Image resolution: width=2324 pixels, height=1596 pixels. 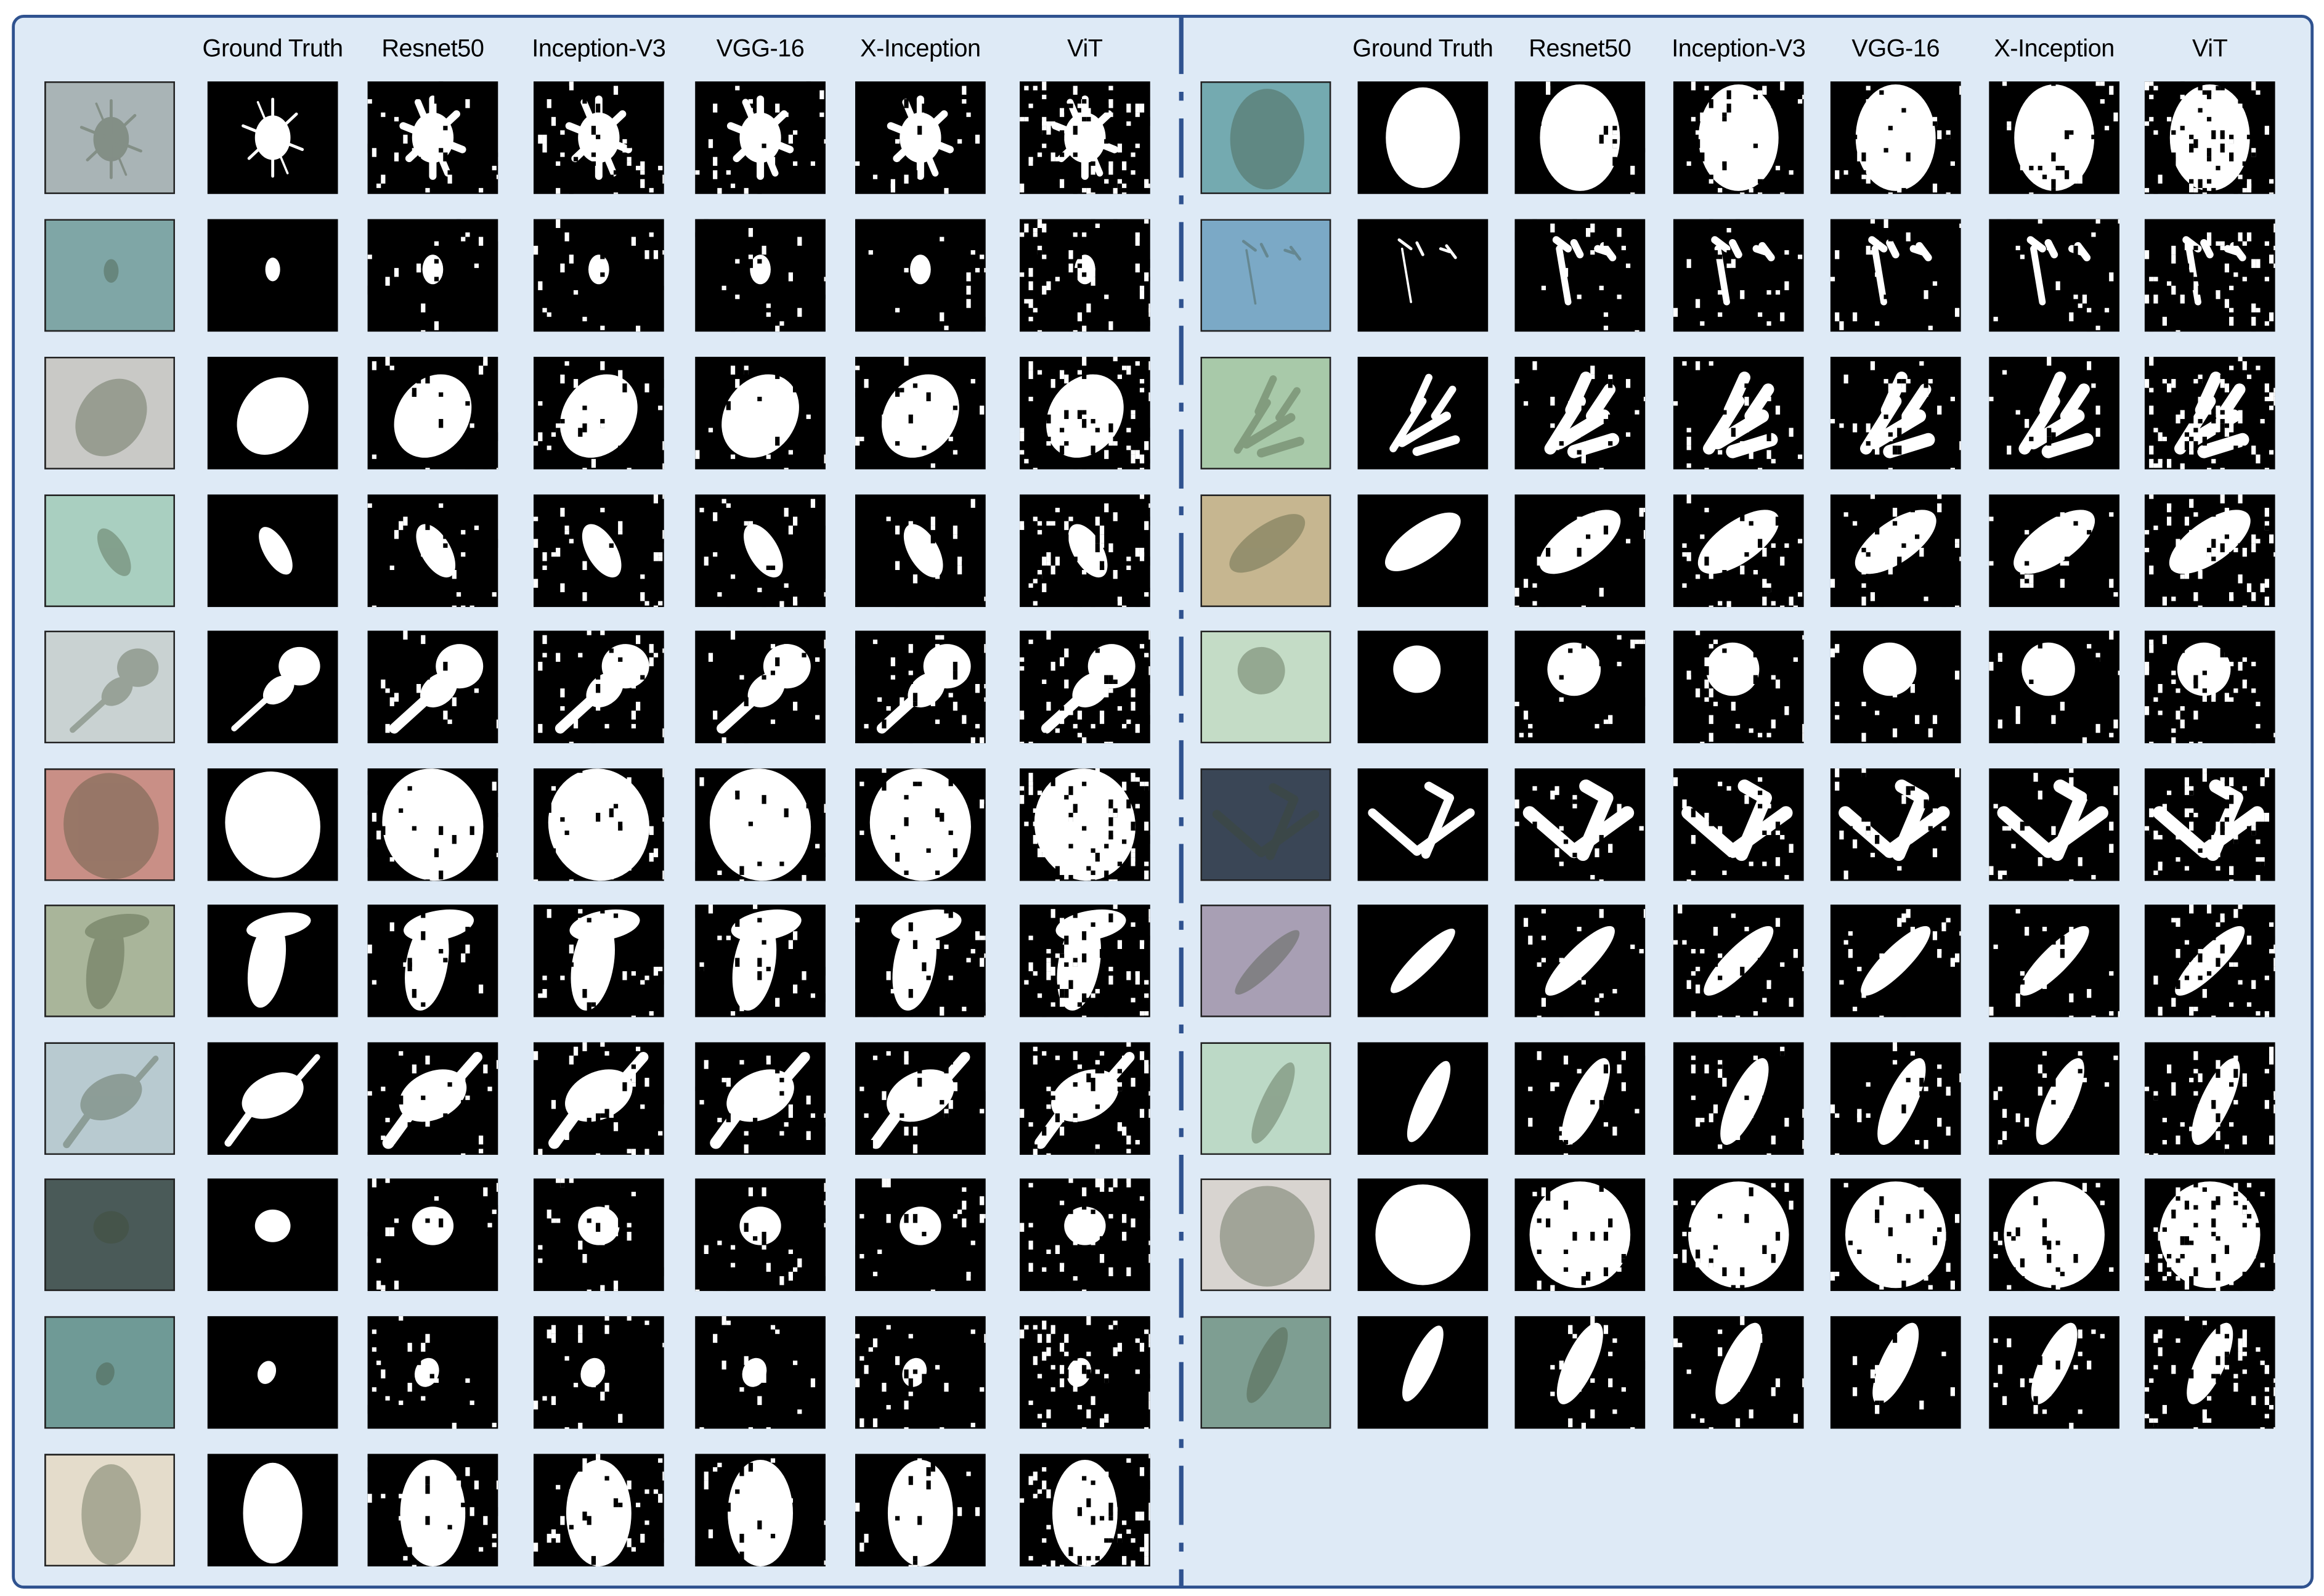 I want to click on panel-divider, so click(x=1181, y=801).